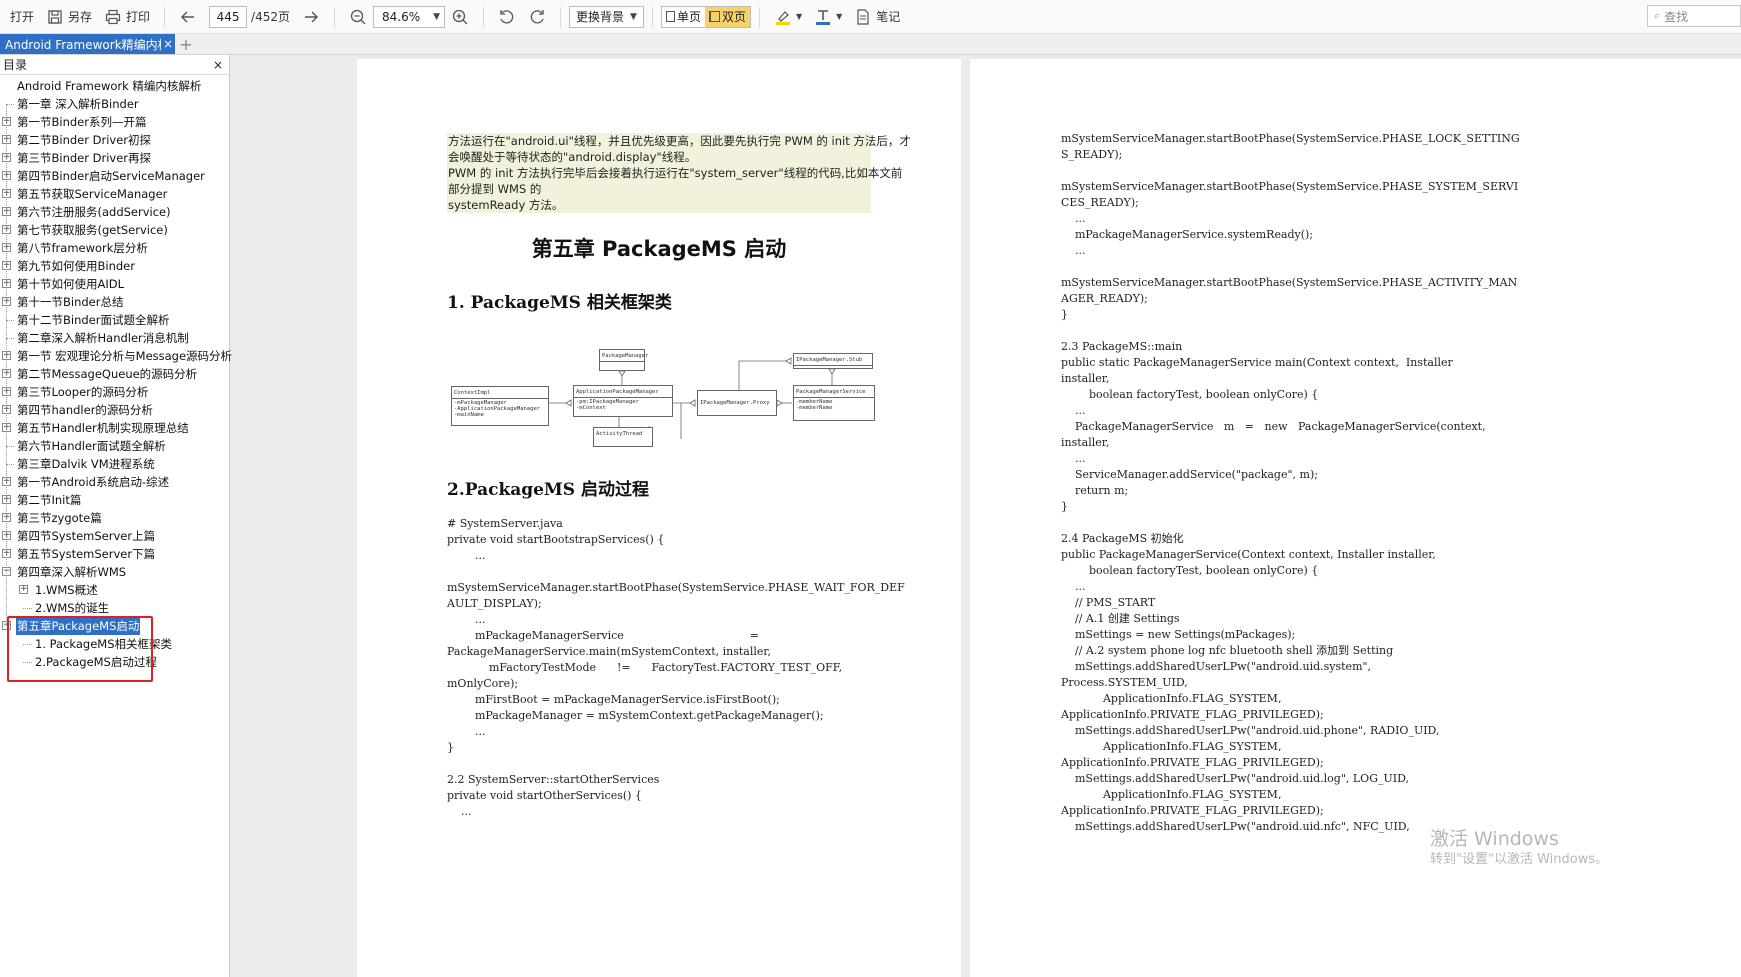 The height and width of the screenshot is (977, 1741). Describe the element at coordinates (1100, 202) in the screenshot. I see `code-line: CES_READY);` at that location.